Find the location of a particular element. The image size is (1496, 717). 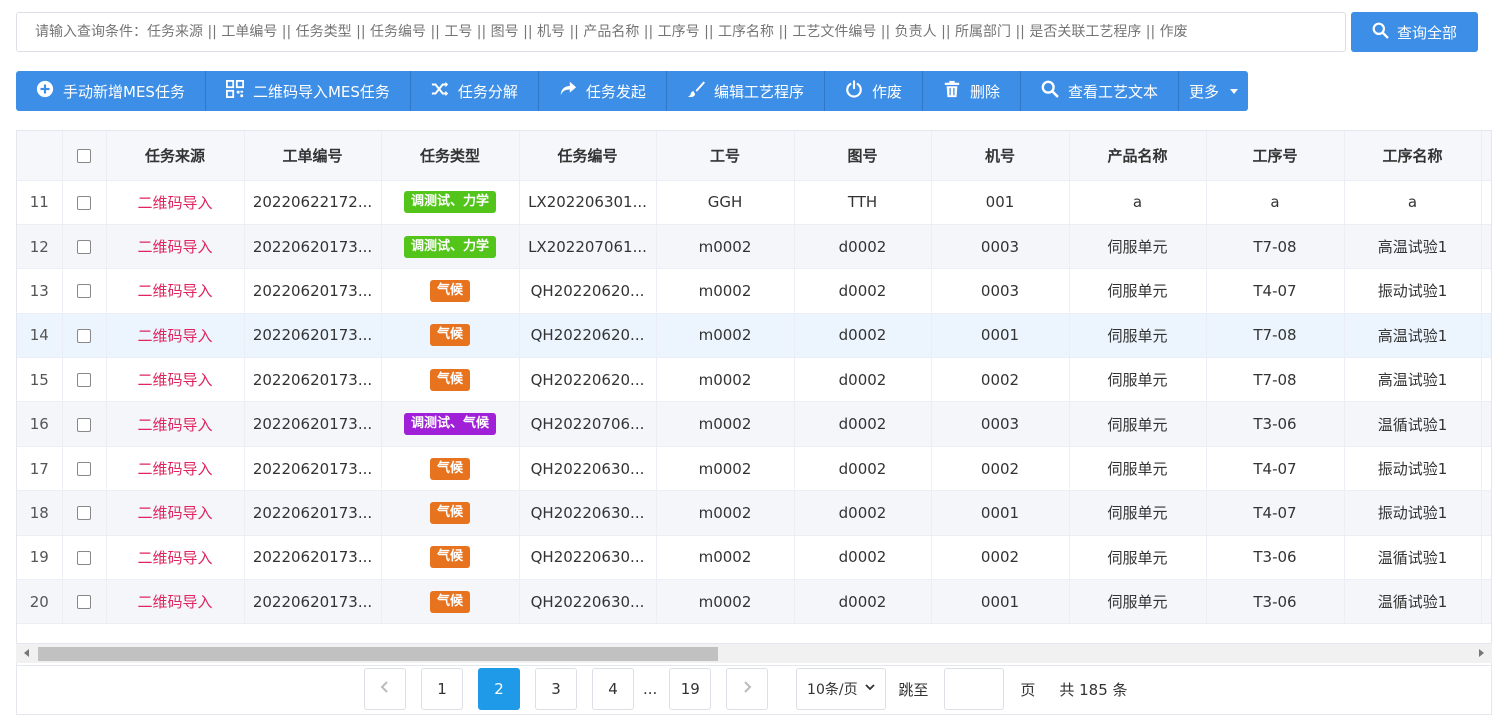

search-all-label: 查询全部 is located at coordinates (1426, 33).